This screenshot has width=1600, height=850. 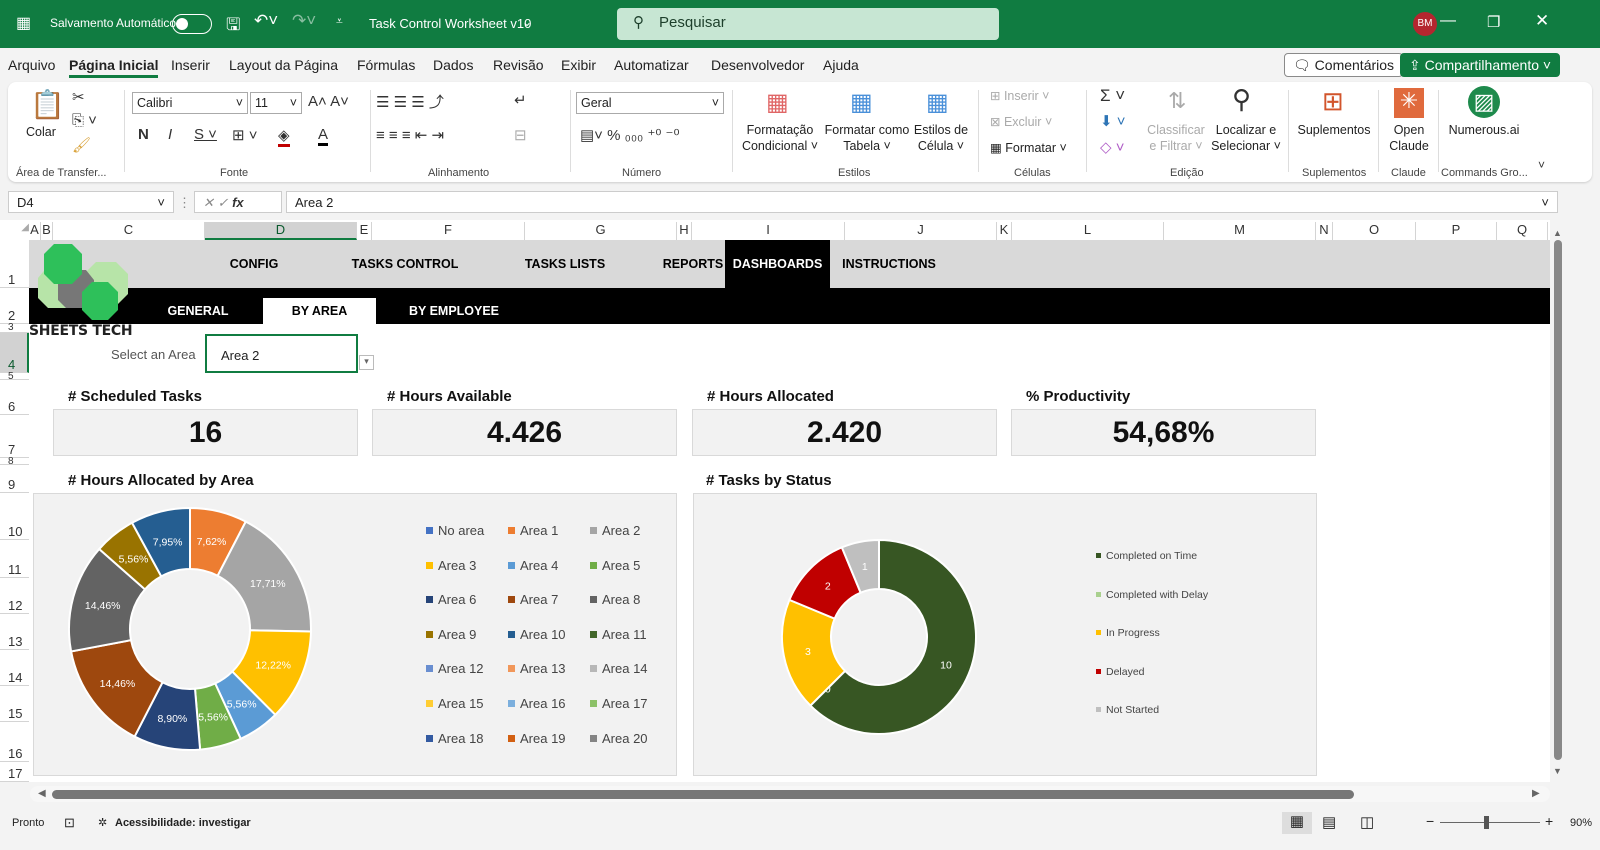 What do you see at coordinates (284, 136) in the screenshot?
I see `fill-color-icon: ◈` at bounding box center [284, 136].